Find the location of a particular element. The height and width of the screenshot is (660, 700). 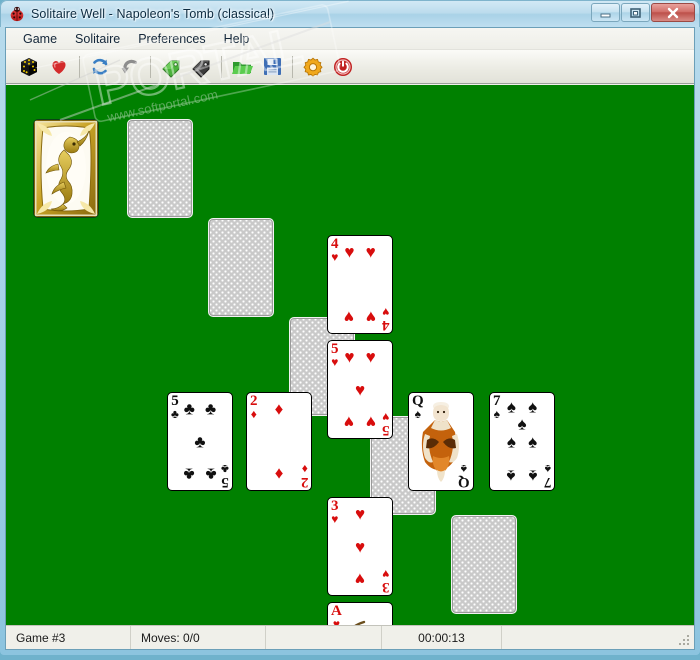

card-pips: ♥ ♥ ♥ ♥ is located at coordinates (360, 284).